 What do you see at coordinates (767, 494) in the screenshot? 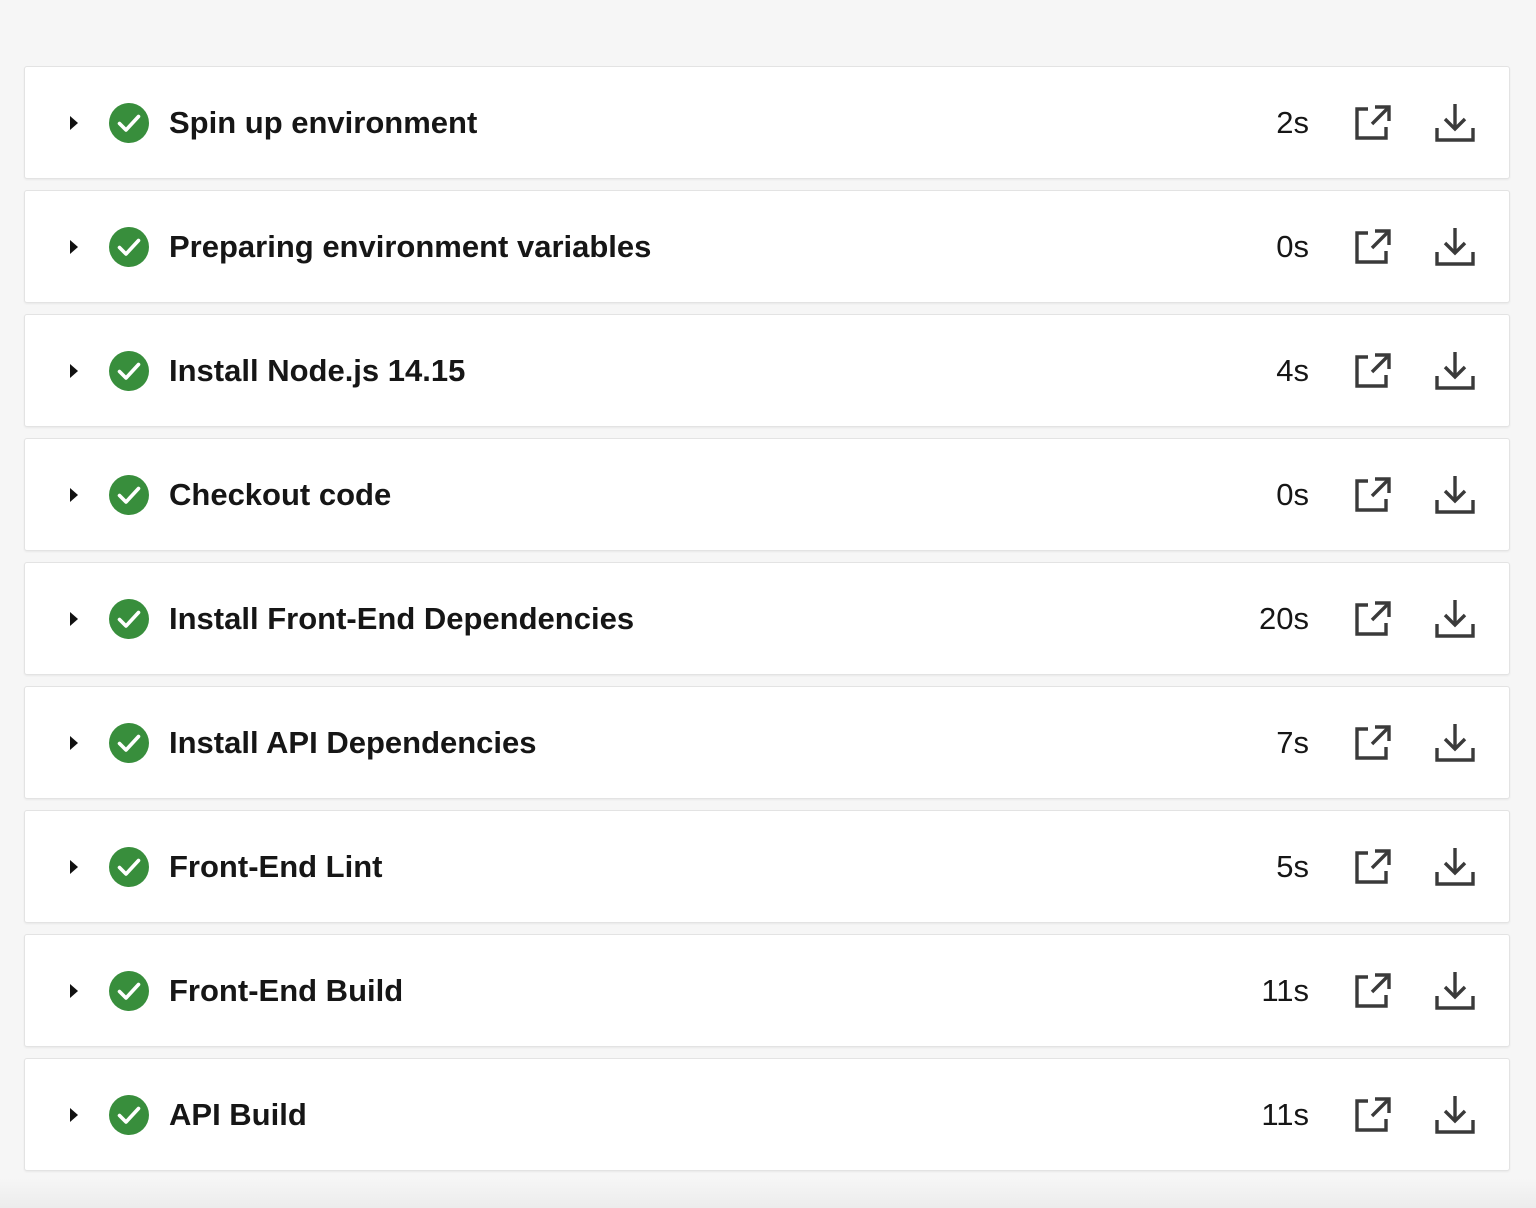
I see `step-row: Checkout code 0s` at bounding box center [767, 494].